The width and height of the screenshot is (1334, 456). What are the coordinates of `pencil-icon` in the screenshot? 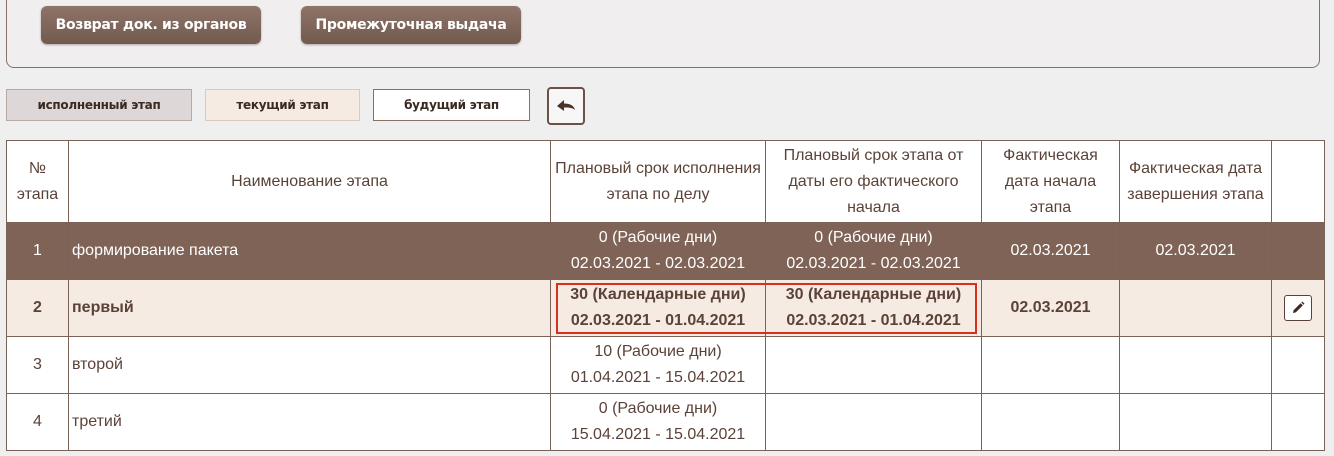 It's located at (1299, 307).